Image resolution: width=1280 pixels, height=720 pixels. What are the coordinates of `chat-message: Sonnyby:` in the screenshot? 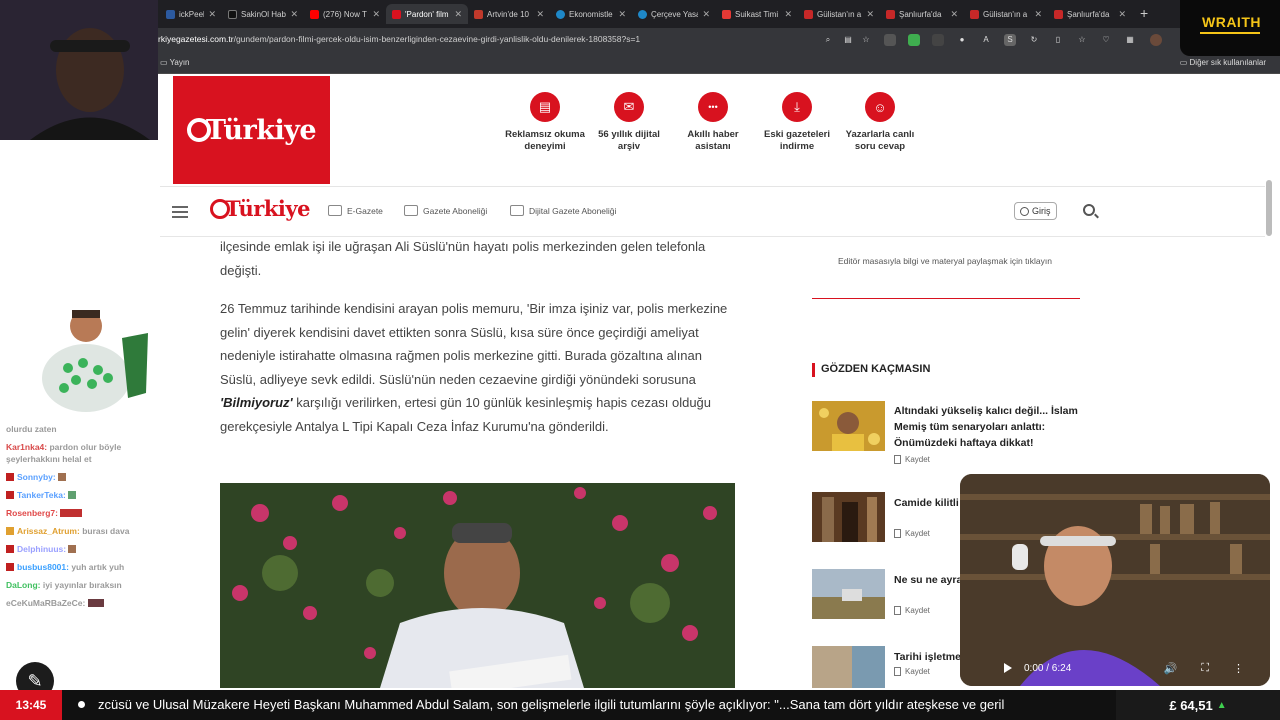 It's located at (83, 478).